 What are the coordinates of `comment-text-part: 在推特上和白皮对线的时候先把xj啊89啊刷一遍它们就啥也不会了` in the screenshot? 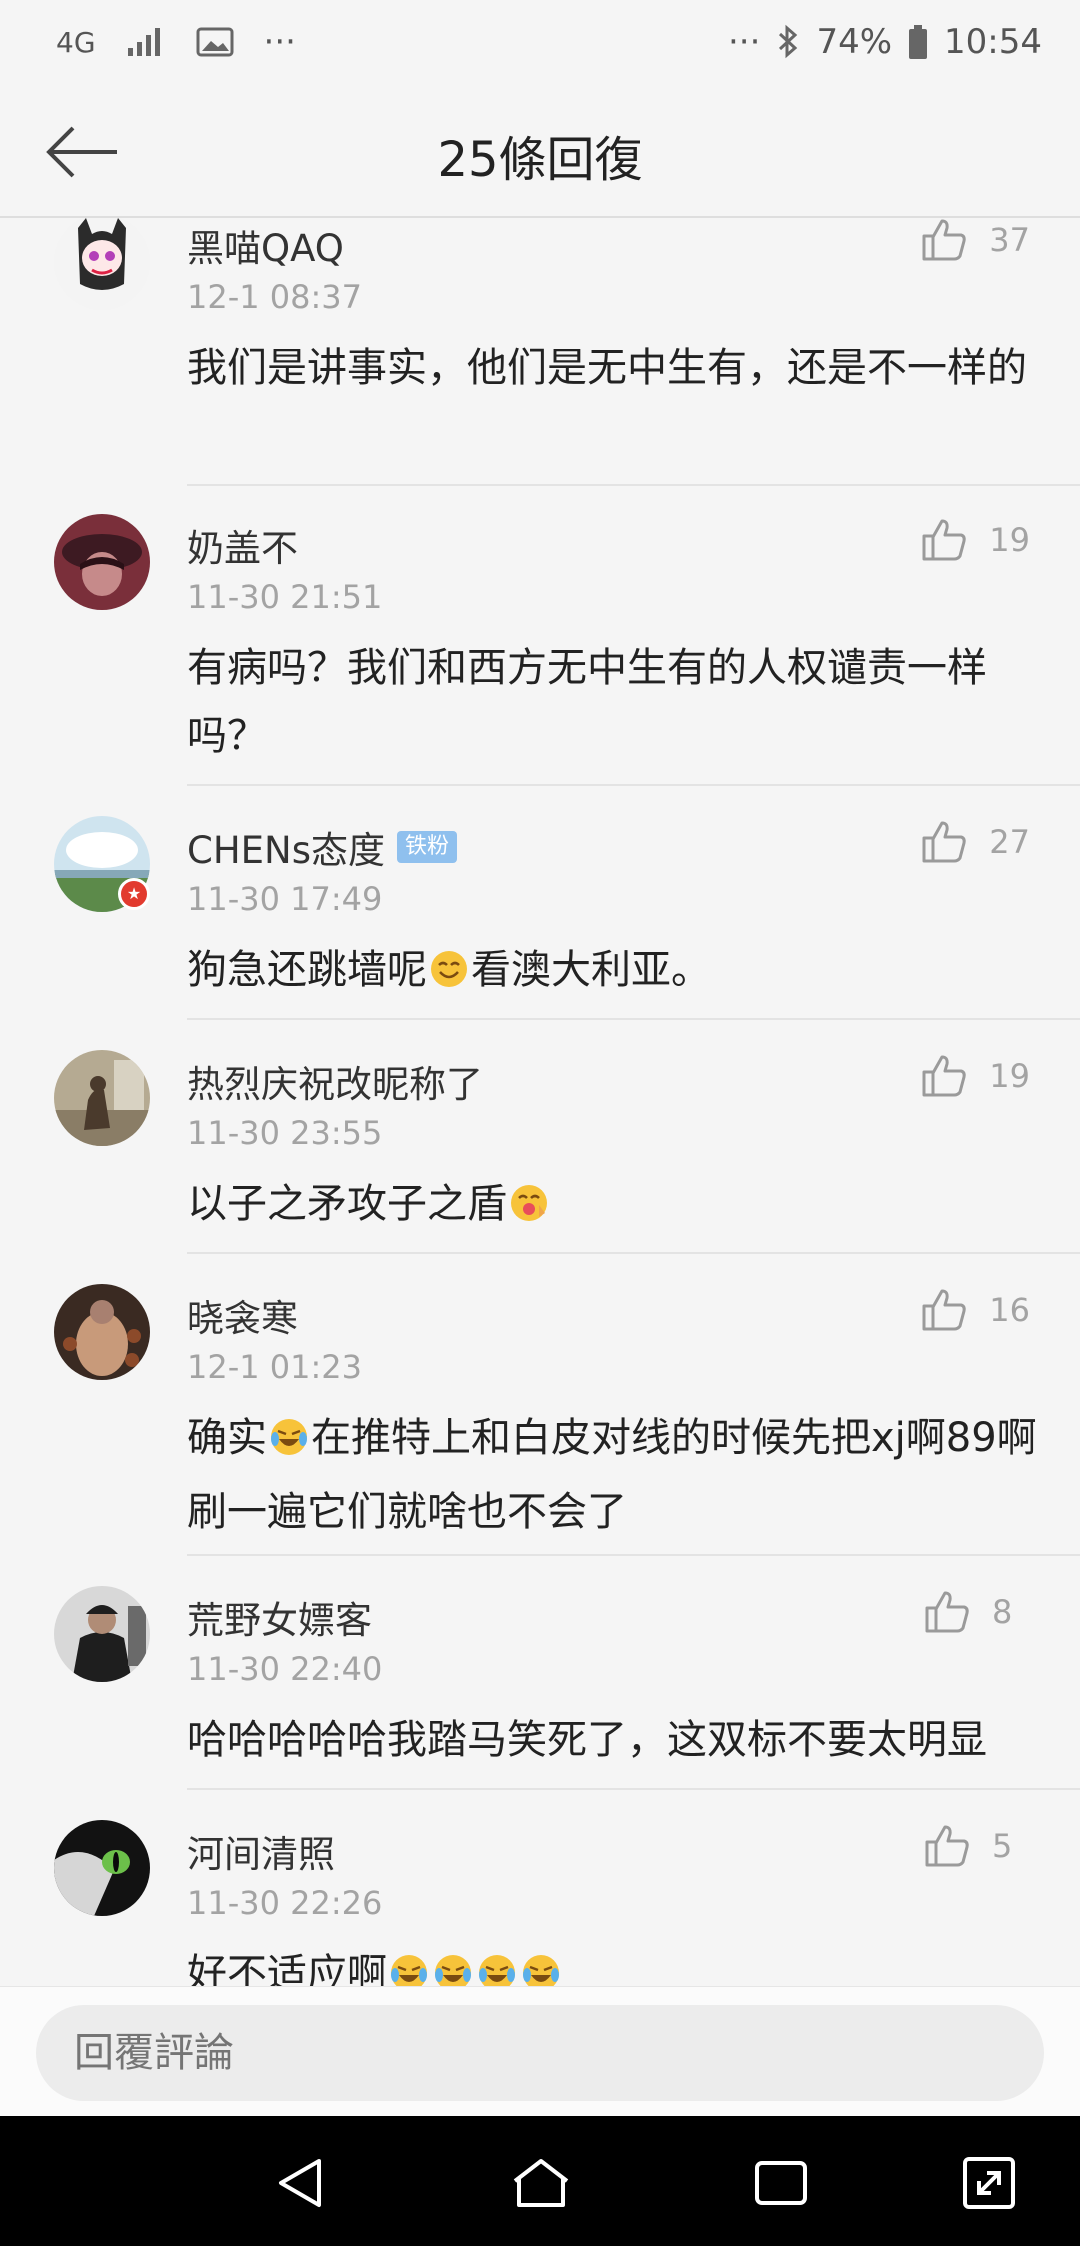 It's located at (612, 1475).